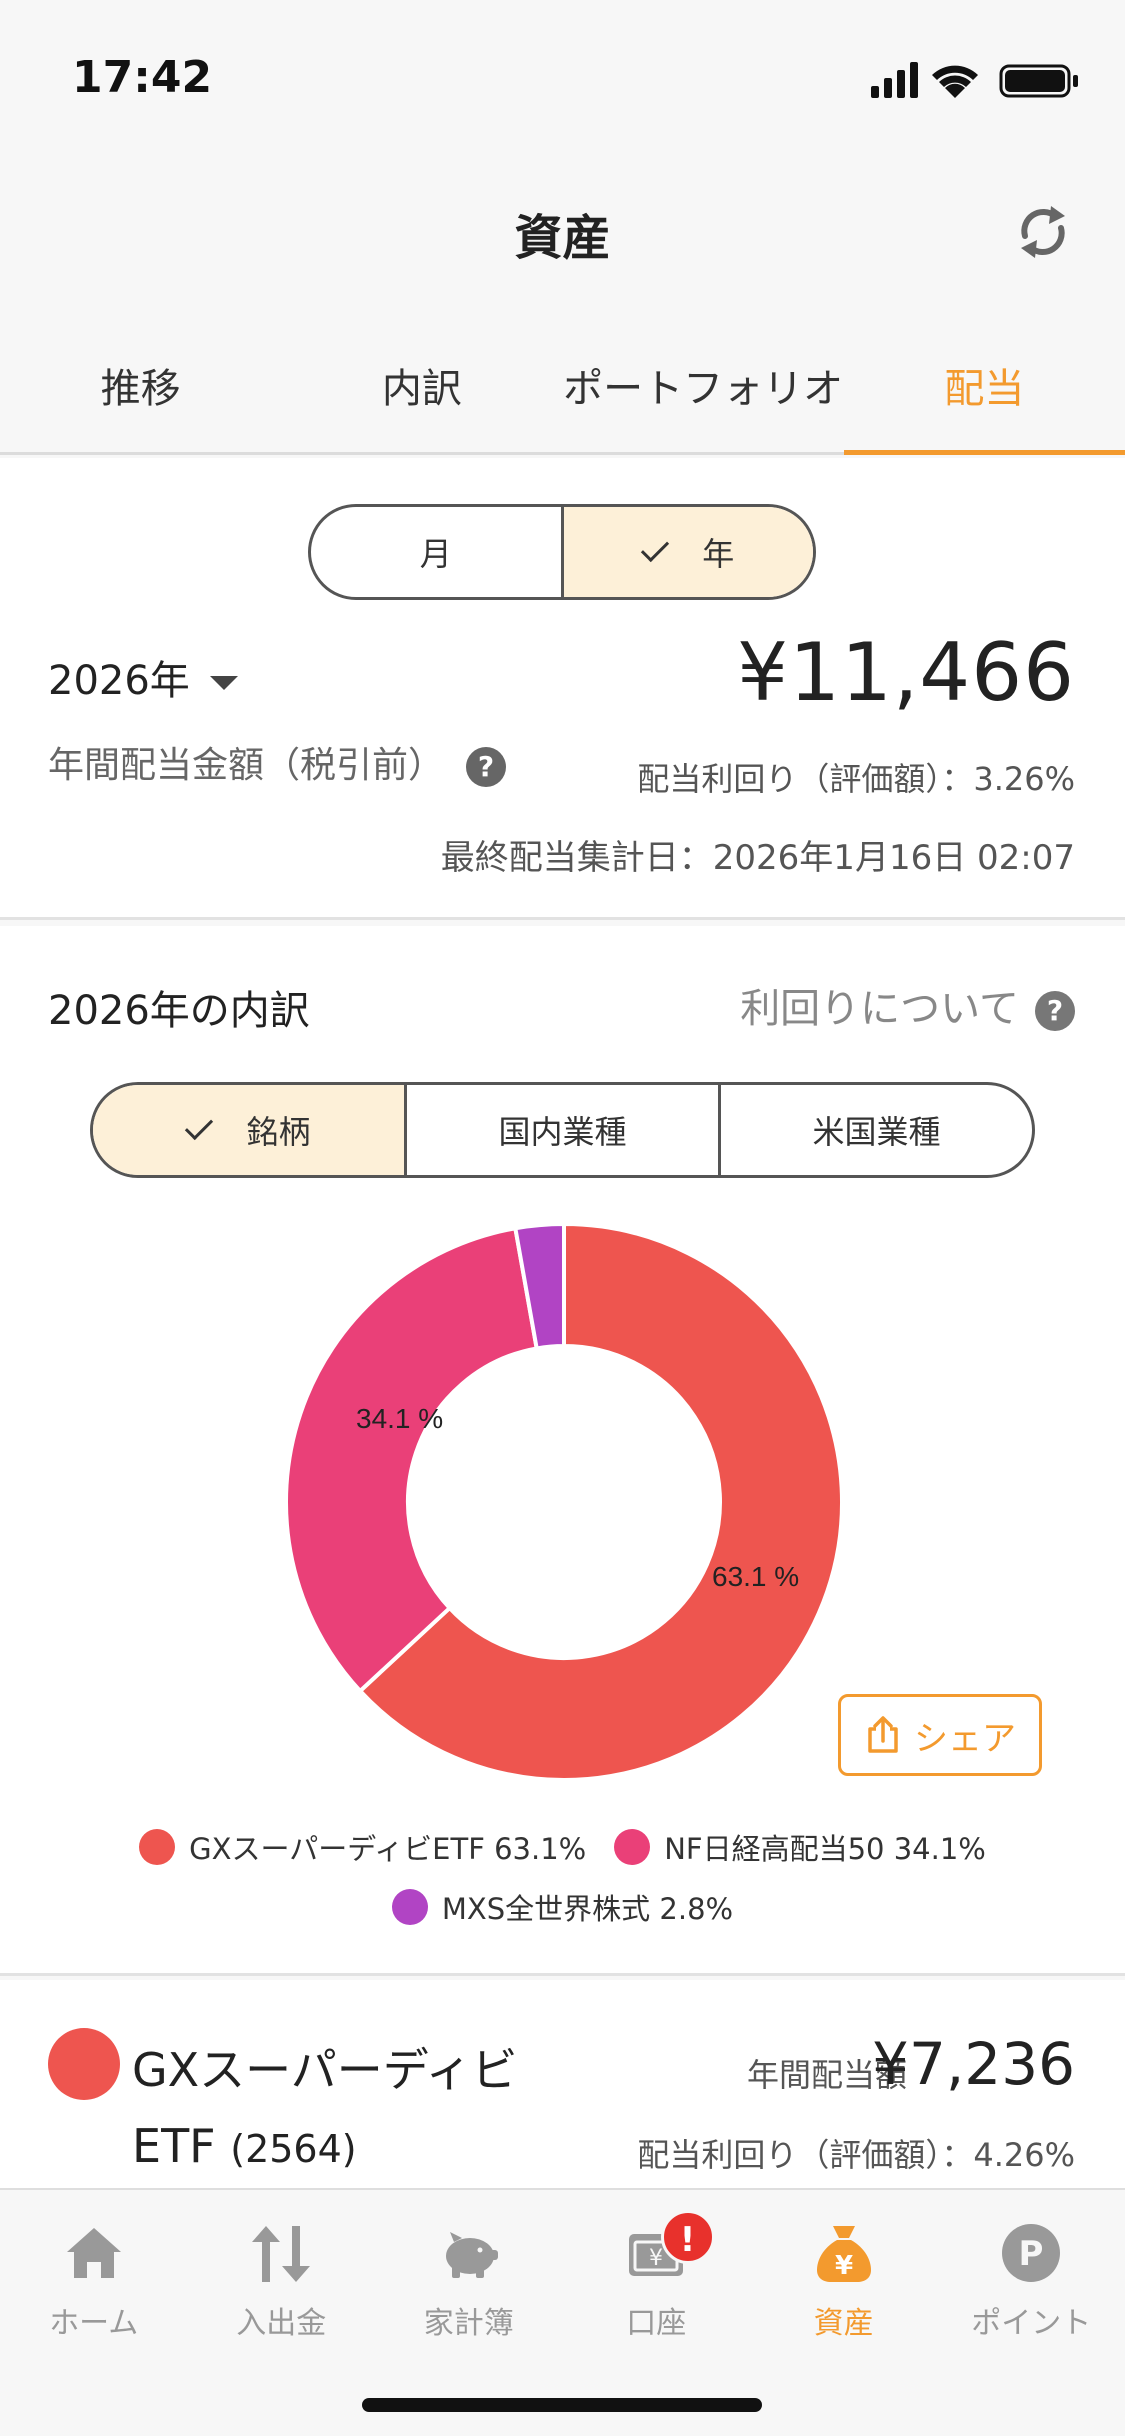 The height and width of the screenshot is (2436, 1125). What do you see at coordinates (562, 238) in the screenshot?
I see `page-title: 資産` at bounding box center [562, 238].